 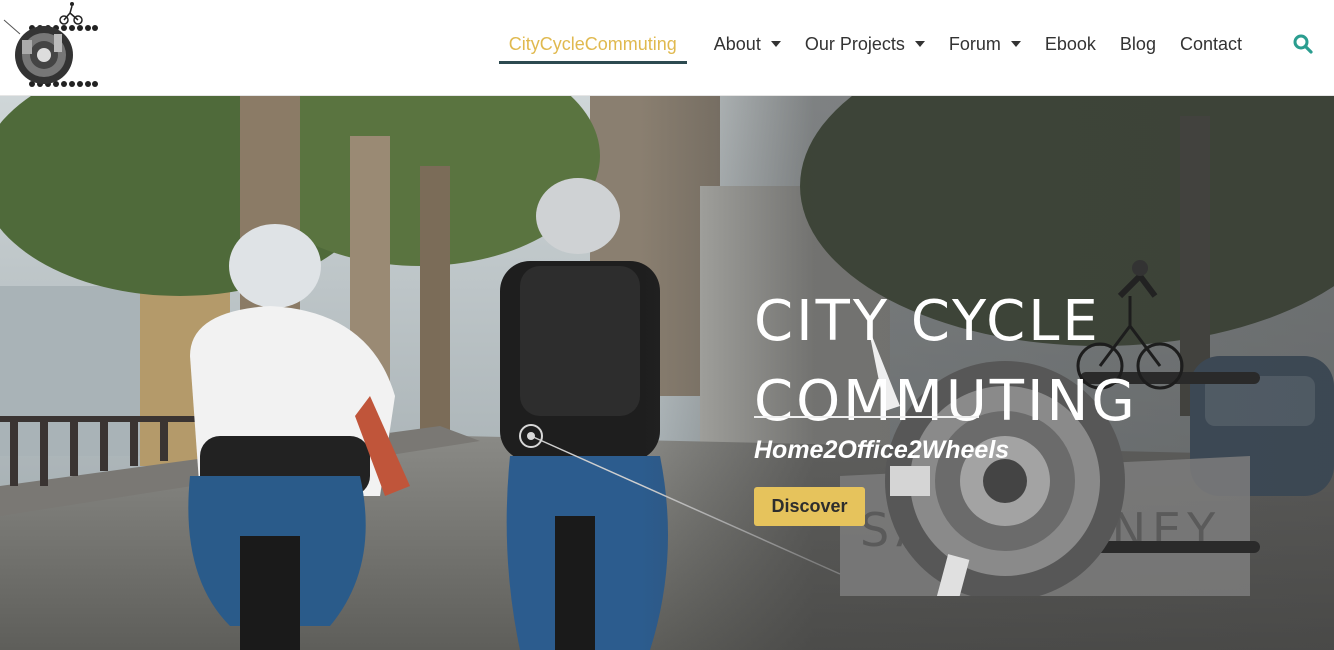 What do you see at coordinates (946, 401) in the screenshot?
I see `hero-title-line2: COMMUTING` at bounding box center [946, 401].